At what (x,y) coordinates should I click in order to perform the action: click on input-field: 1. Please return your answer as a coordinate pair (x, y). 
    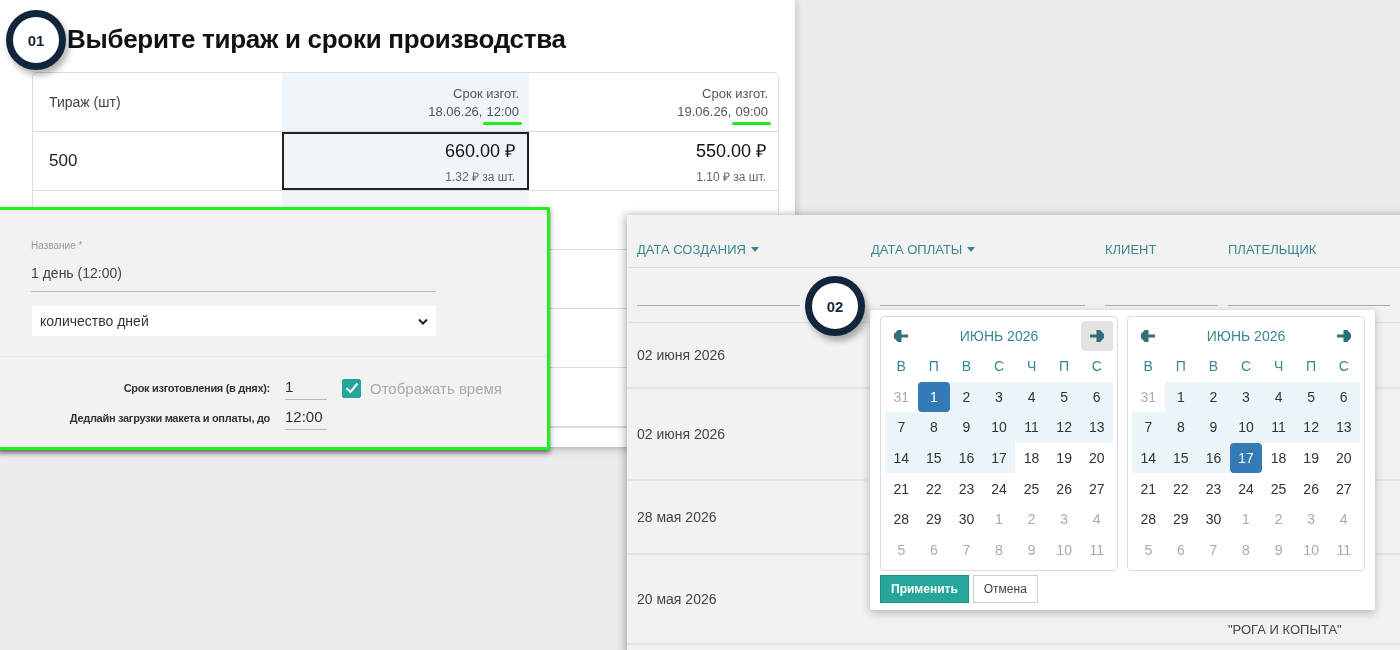
    Looking at the image, I should click on (306, 388).